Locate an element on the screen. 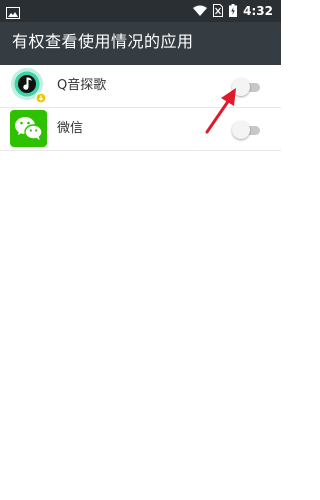 The width and height of the screenshot is (320, 500). app-name-label: 微信 is located at coordinates (70, 128).